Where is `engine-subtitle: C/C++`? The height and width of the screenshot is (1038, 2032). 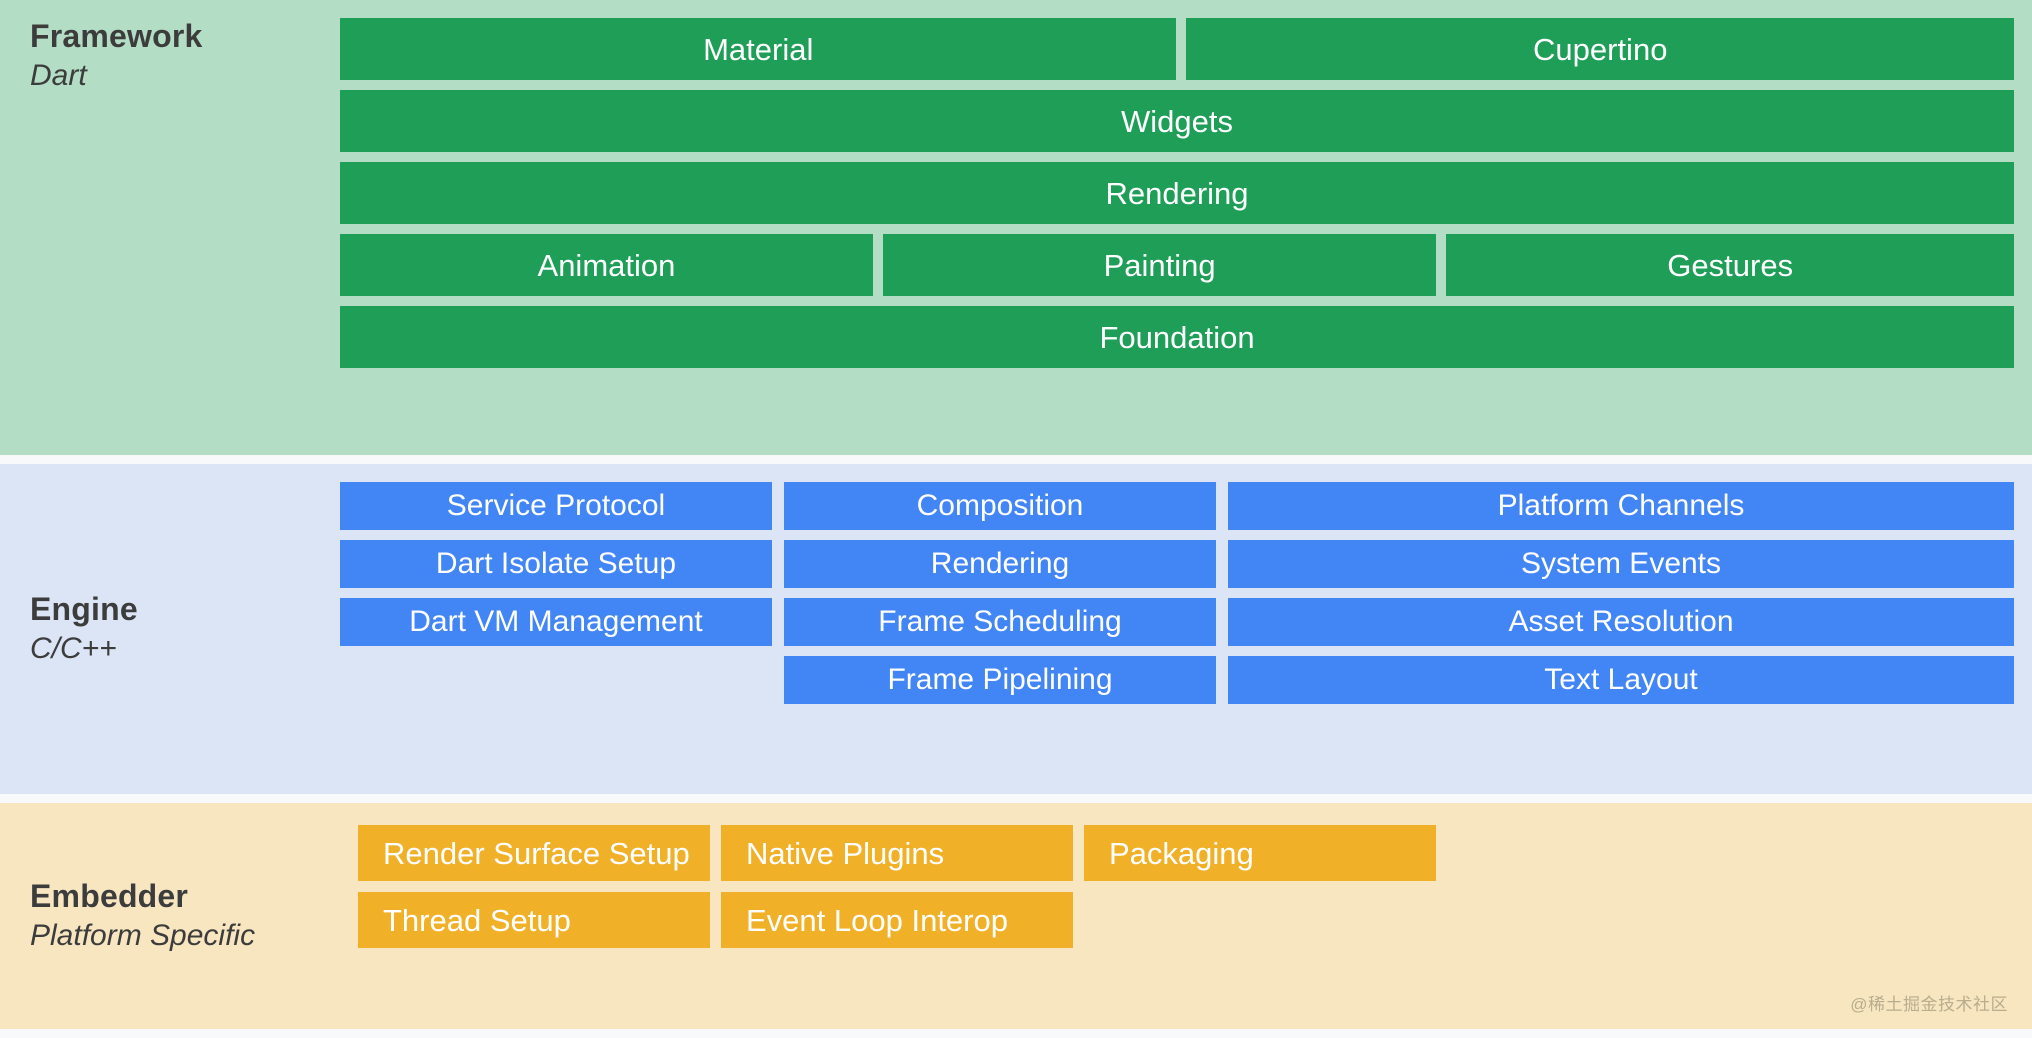
engine-subtitle: C/C++ is located at coordinates (73, 648).